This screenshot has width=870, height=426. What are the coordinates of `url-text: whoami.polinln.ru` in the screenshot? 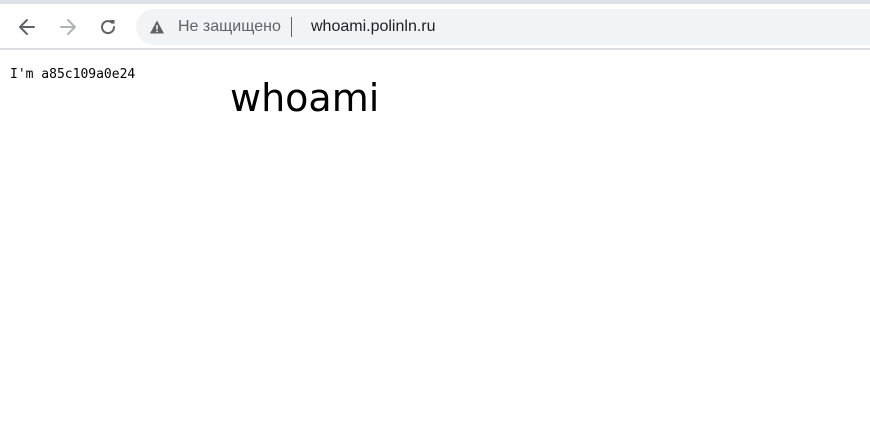 It's located at (373, 27).